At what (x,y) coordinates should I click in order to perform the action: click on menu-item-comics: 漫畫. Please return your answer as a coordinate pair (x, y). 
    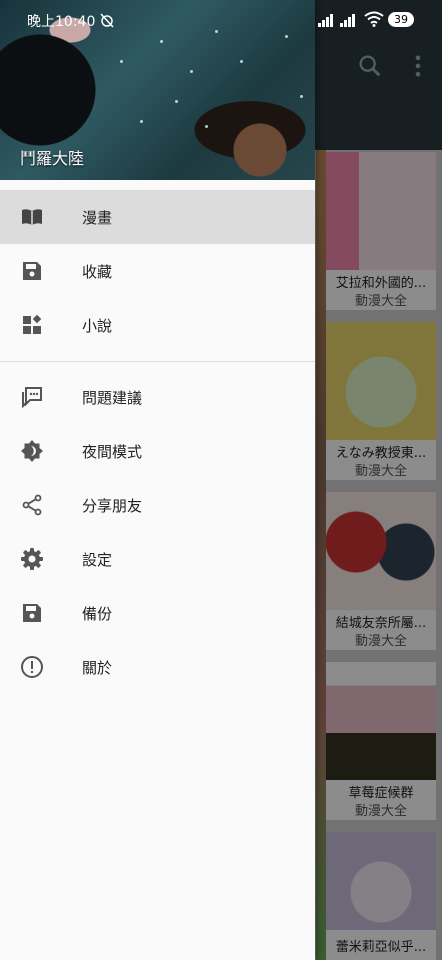
    Looking at the image, I should click on (157, 217).